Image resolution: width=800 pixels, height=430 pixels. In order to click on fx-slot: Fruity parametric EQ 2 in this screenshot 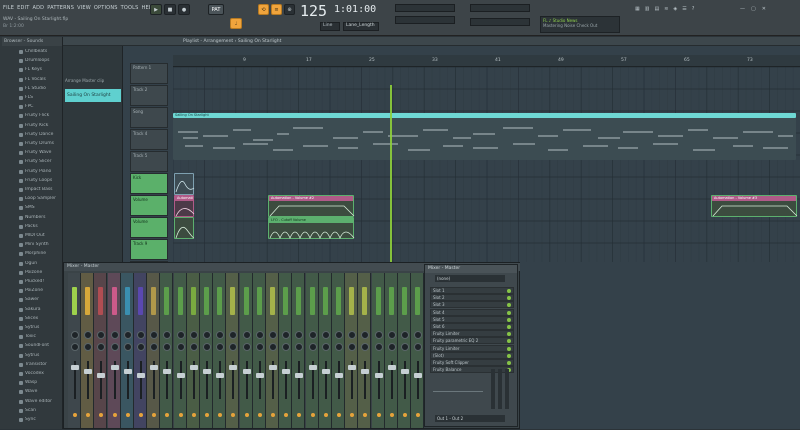, I will do `click(472, 341)`.